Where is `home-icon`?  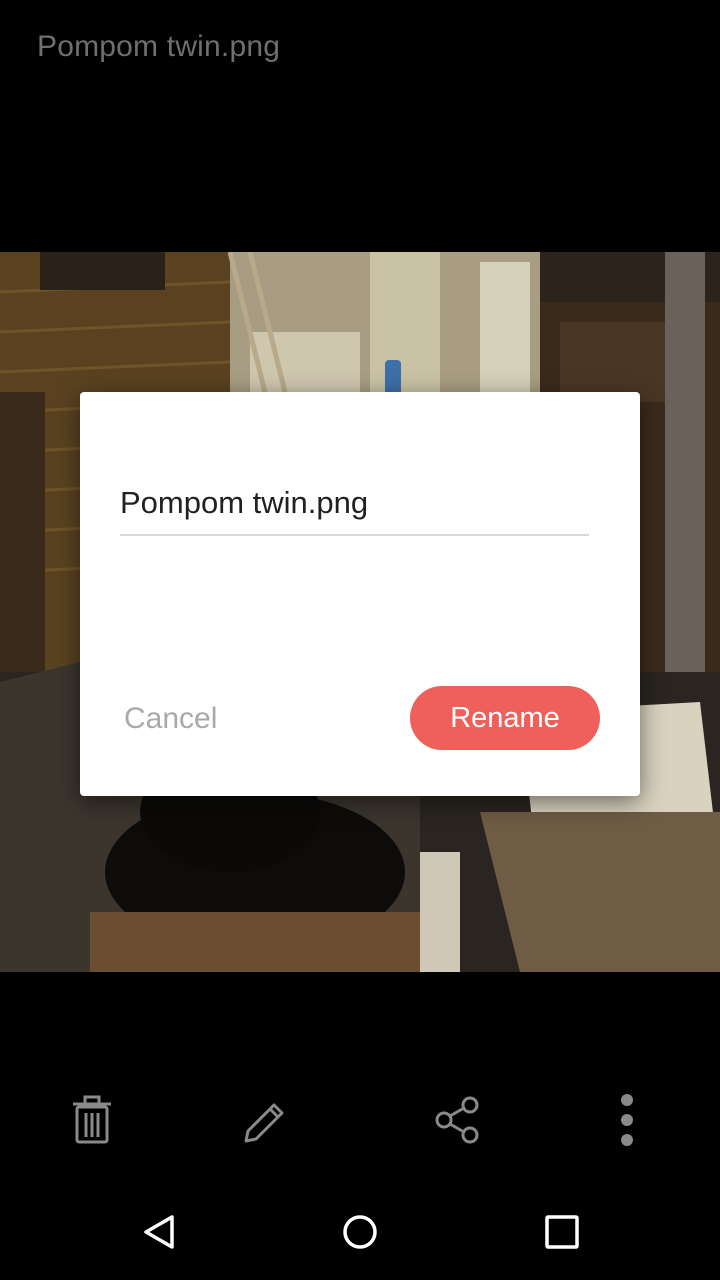 home-icon is located at coordinates (360, 1232).